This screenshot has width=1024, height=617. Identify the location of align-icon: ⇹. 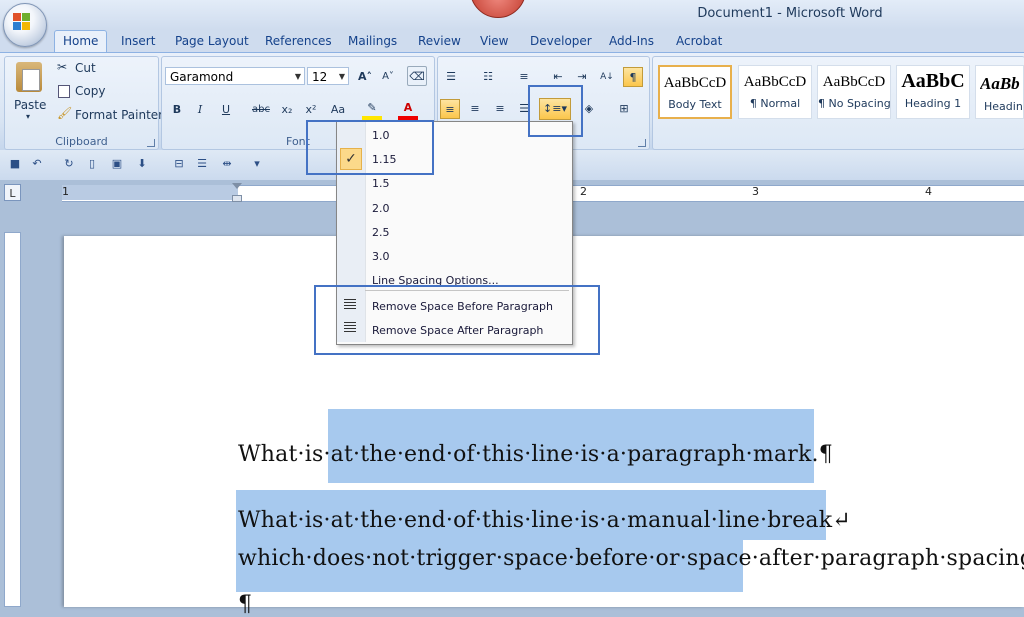
(227, 164).